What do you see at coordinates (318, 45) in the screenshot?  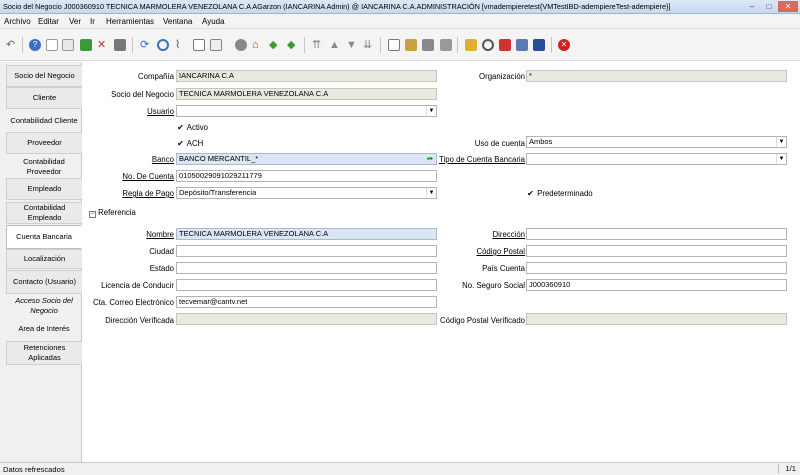 I see `first-record-icon: ⇈` at bounding box center [318, 45].